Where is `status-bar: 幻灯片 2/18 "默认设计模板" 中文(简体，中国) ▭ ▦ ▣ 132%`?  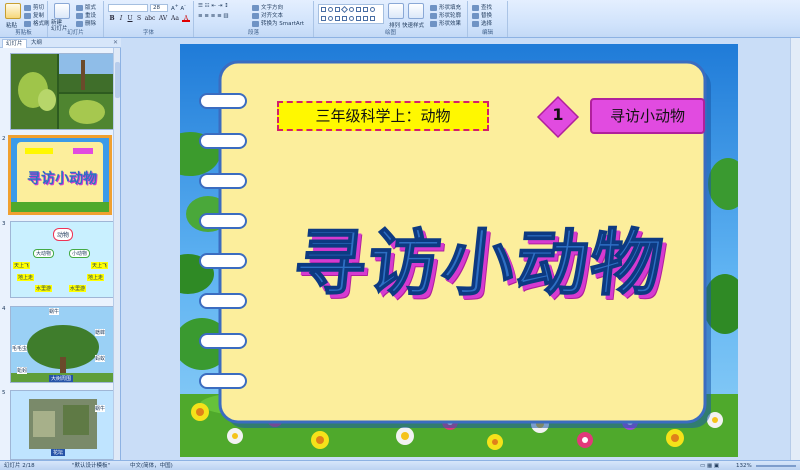 status-bar: 幻灯片 2/18 "默认设计模板" 中文(简体，中国) ▭ ▦ ▣ 132% is located at coordinates (400, 465).